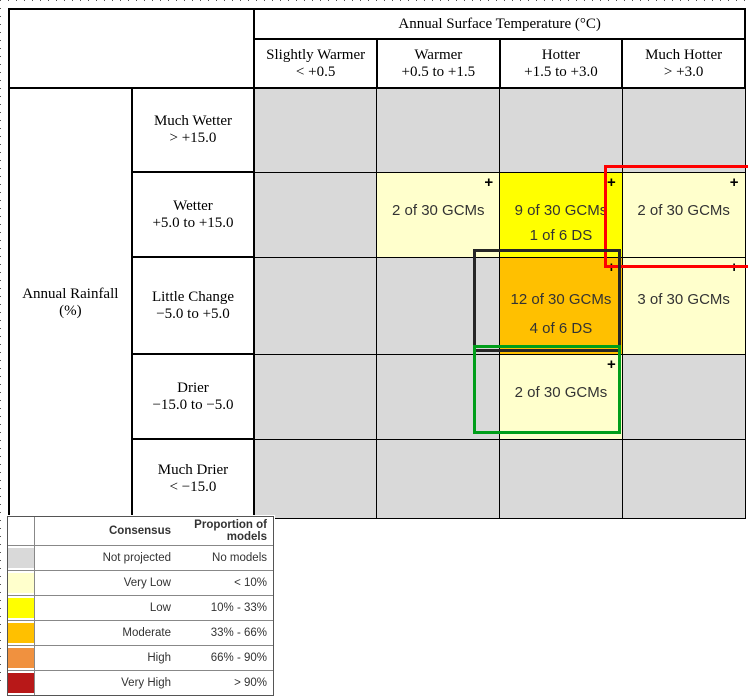 This screenshot has width=748, height=696. What do you see at coordinates (105, 658) in the screenshot?
I see `legend-consensus-label: High` at bounding box center [105, 658].